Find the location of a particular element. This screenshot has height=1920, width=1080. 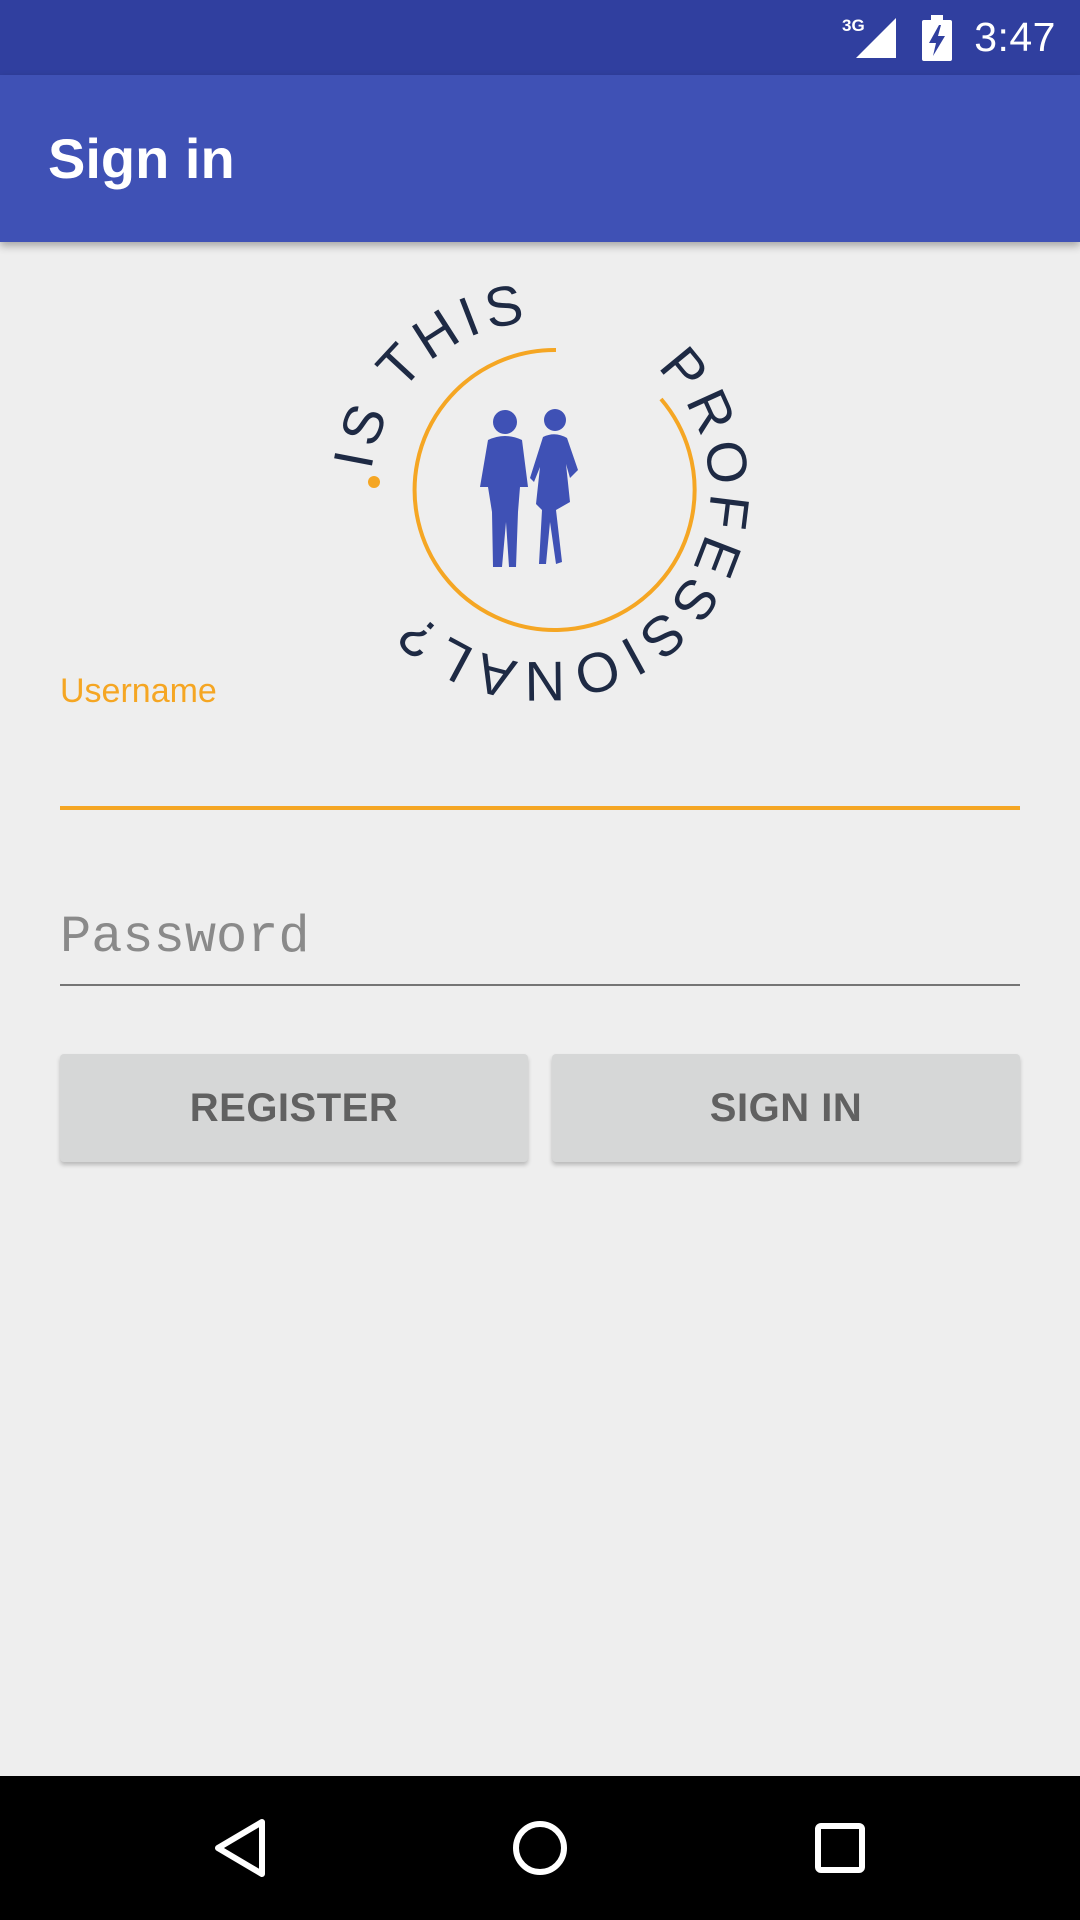

back-icon is located at coordinates (240, 1848).